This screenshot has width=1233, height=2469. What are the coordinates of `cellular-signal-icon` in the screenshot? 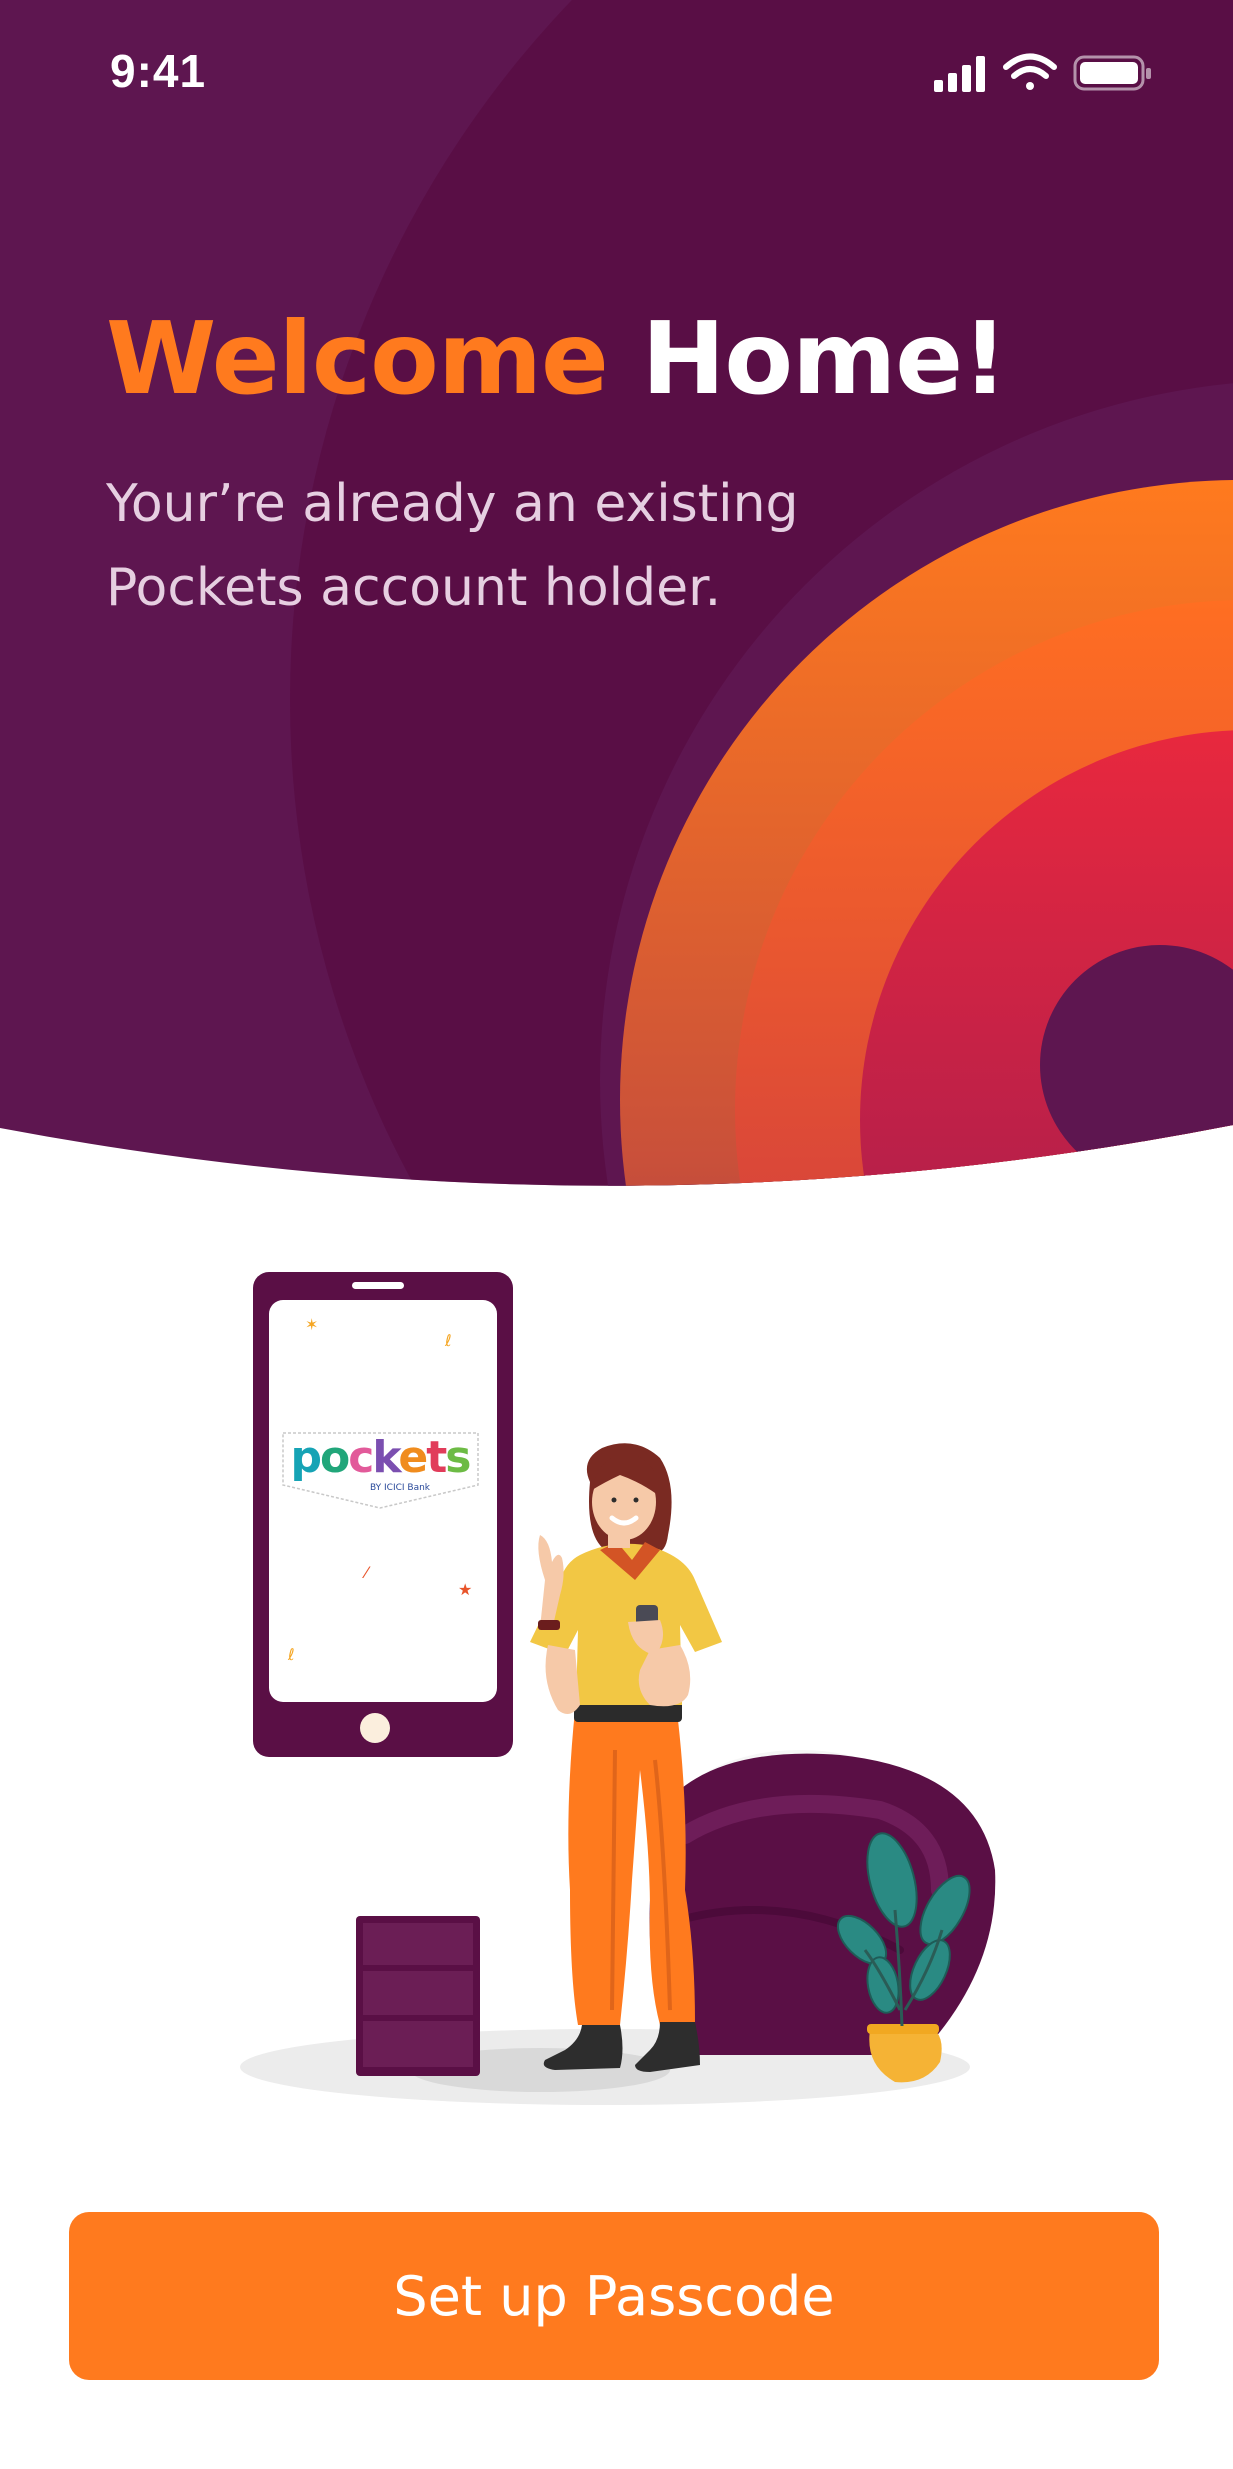 It's located at (959, 74).